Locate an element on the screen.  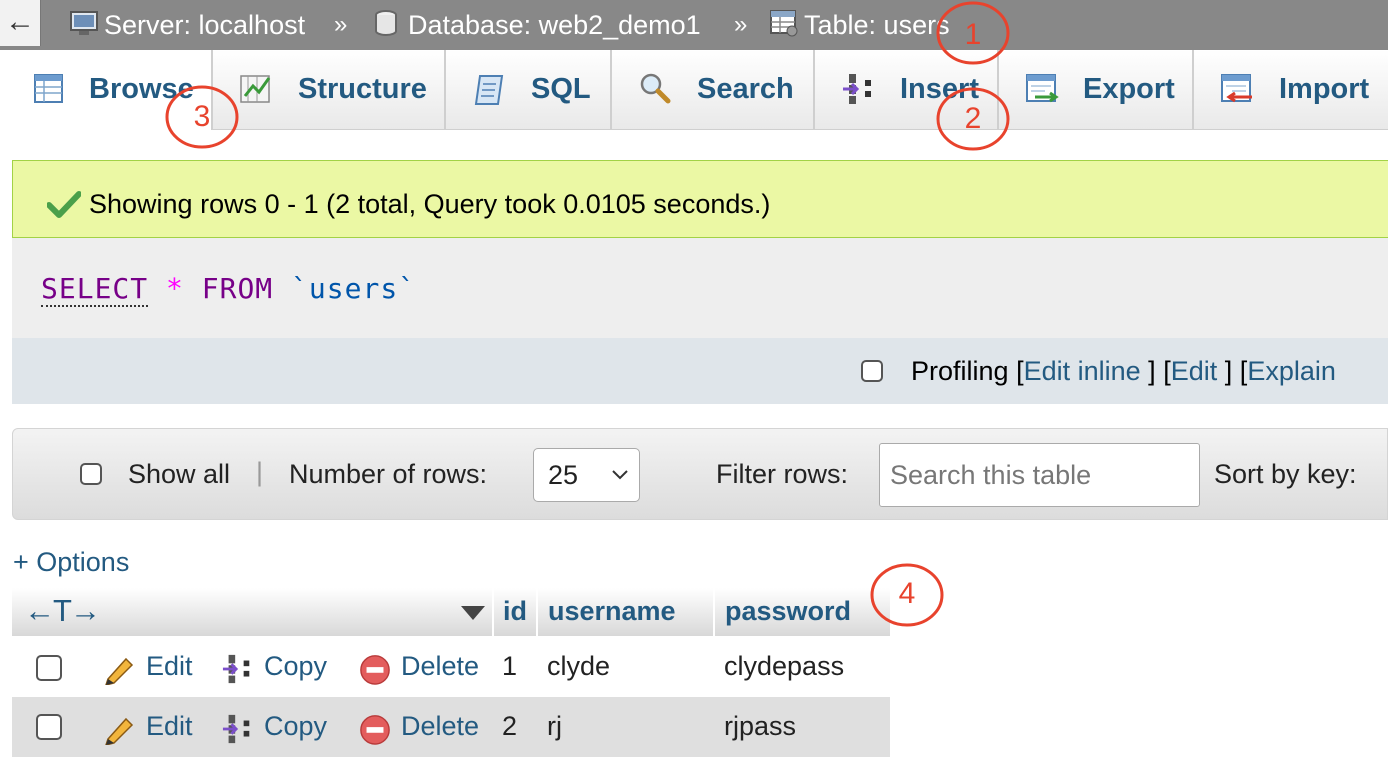
cell-password: clydepass is located at coordinates (784, 666).